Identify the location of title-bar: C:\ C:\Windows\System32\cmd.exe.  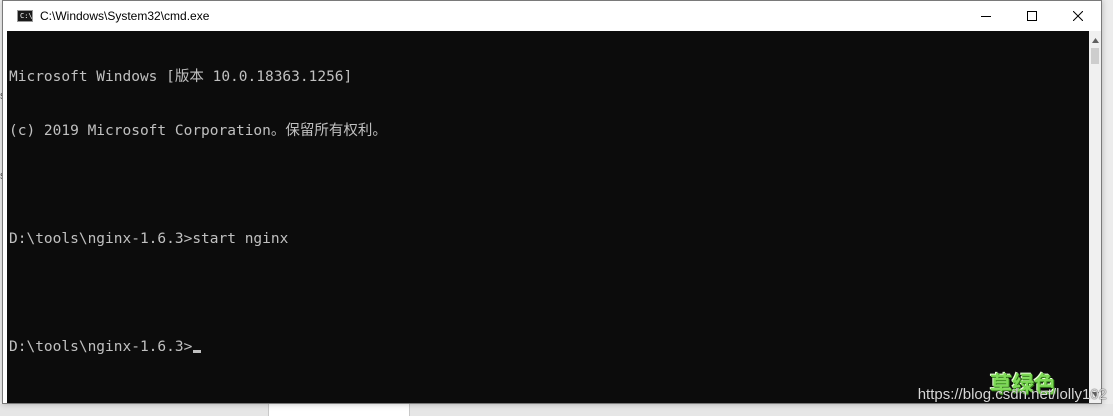
(552, 16).